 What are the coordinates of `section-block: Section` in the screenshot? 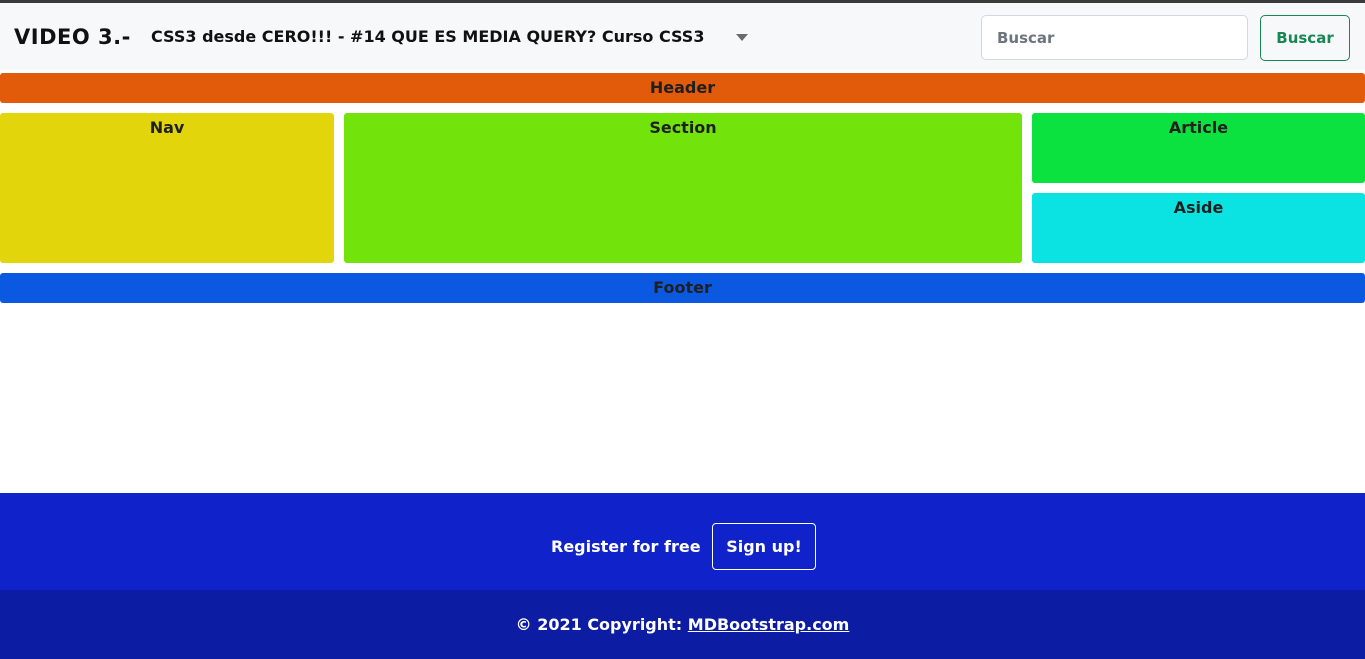 It's located at (683, 188).